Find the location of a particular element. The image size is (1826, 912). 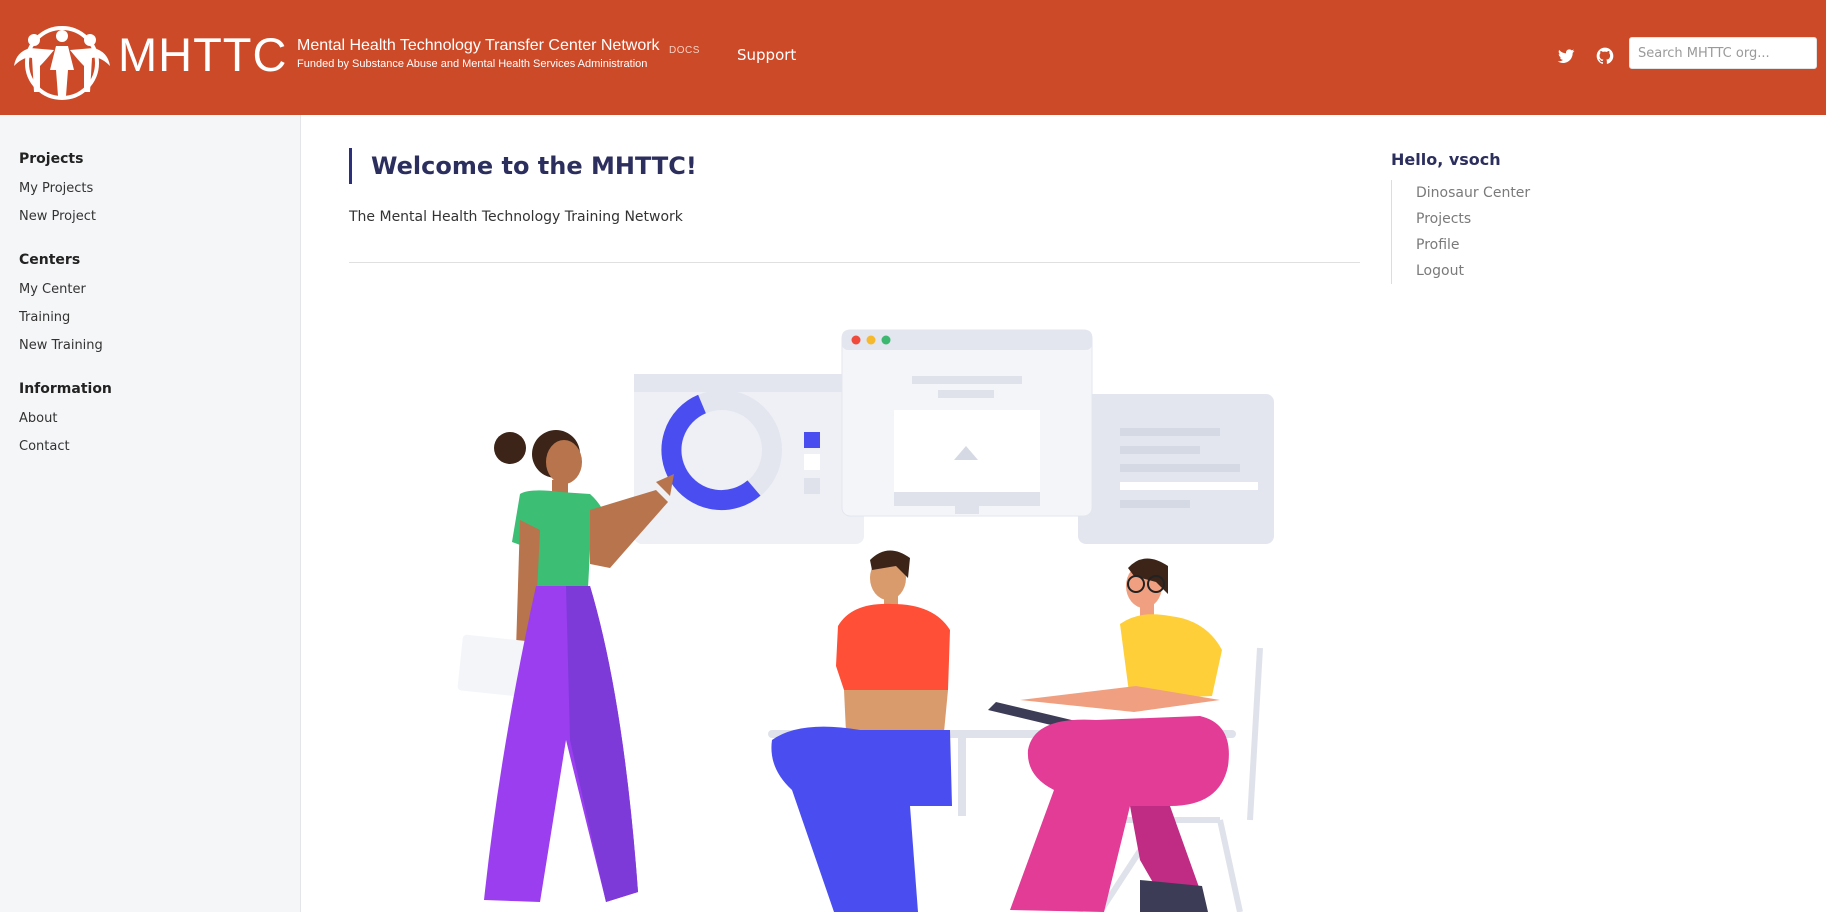

user-menu: Dinosaur Center Projects Profile Logout is located at coordinates (1460, 232).